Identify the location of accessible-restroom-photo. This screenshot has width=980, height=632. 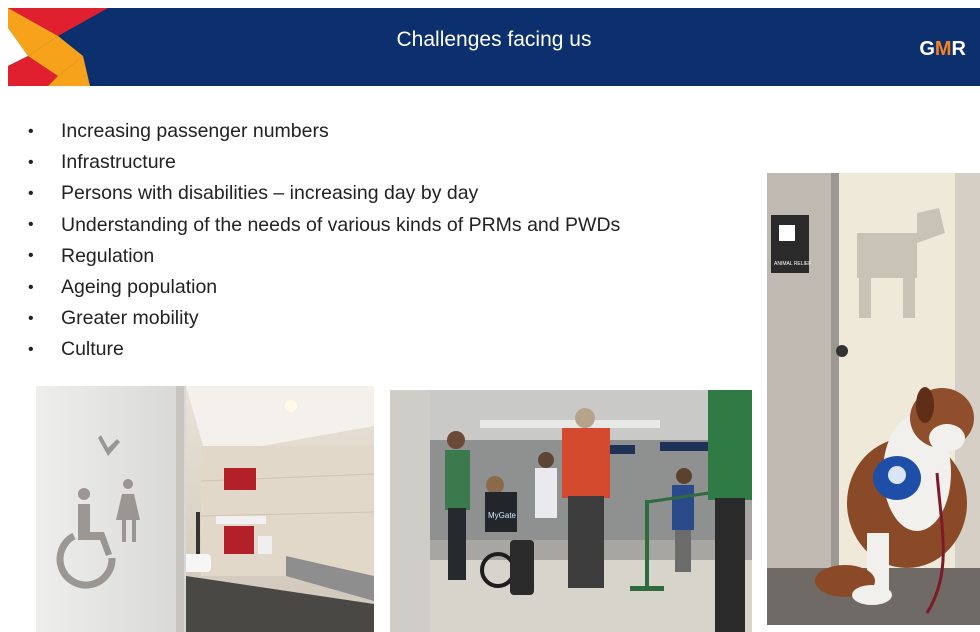
(205, 509).